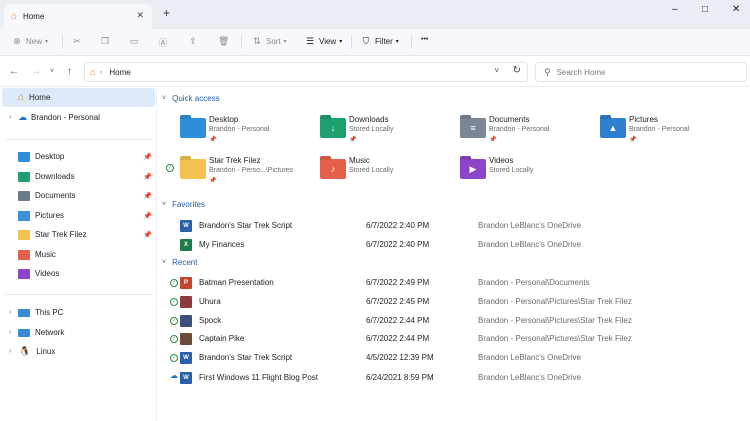 This screenshot has height=421, width=750. Describe the element at coordinates (17, 41) in the screenshot. I see `plus-circle-icon: ⊕` at that location.